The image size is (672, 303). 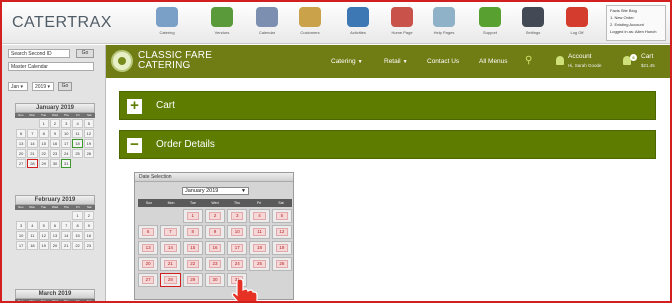 What do you see at coordinates (259, 216) in the screenshot?
I see `date-cell: 4` at bounding box center [259, 216].